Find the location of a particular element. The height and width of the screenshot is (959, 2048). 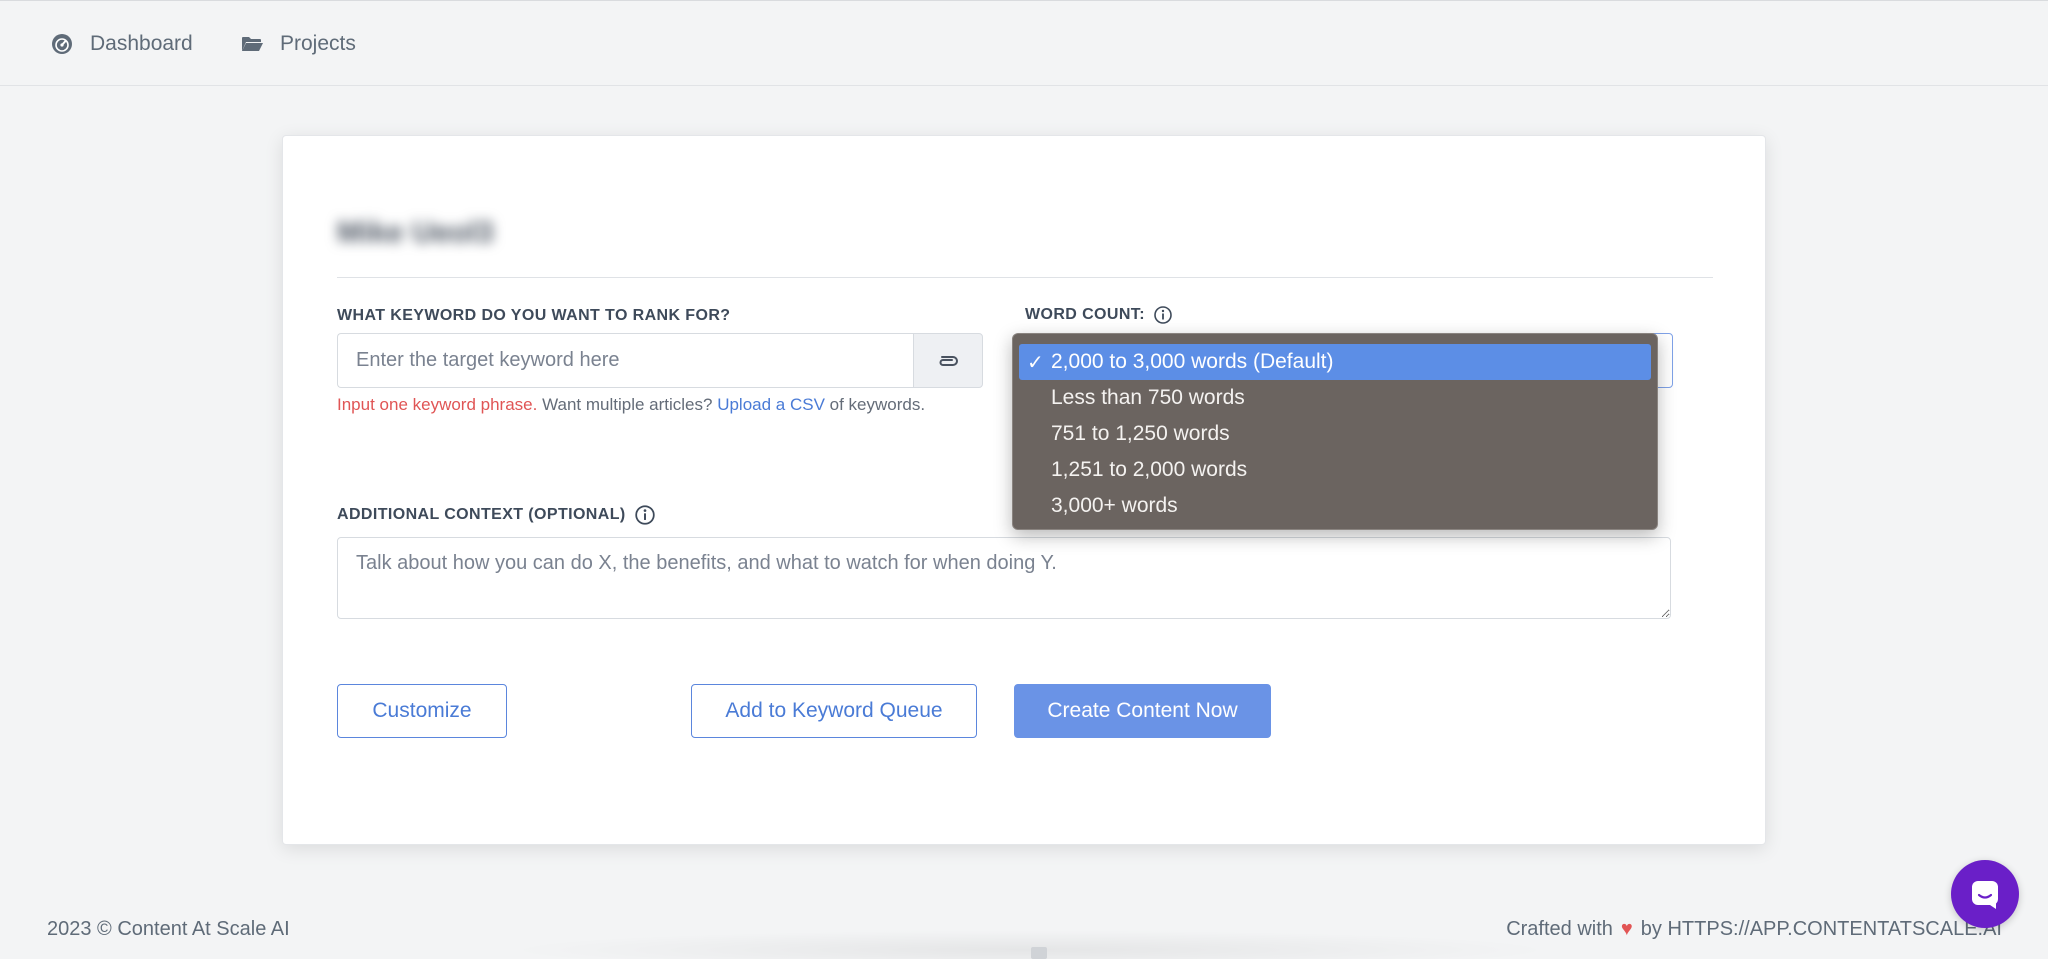

word-count-option-label: 3,000+ words is located at coordinates (1114, 505).